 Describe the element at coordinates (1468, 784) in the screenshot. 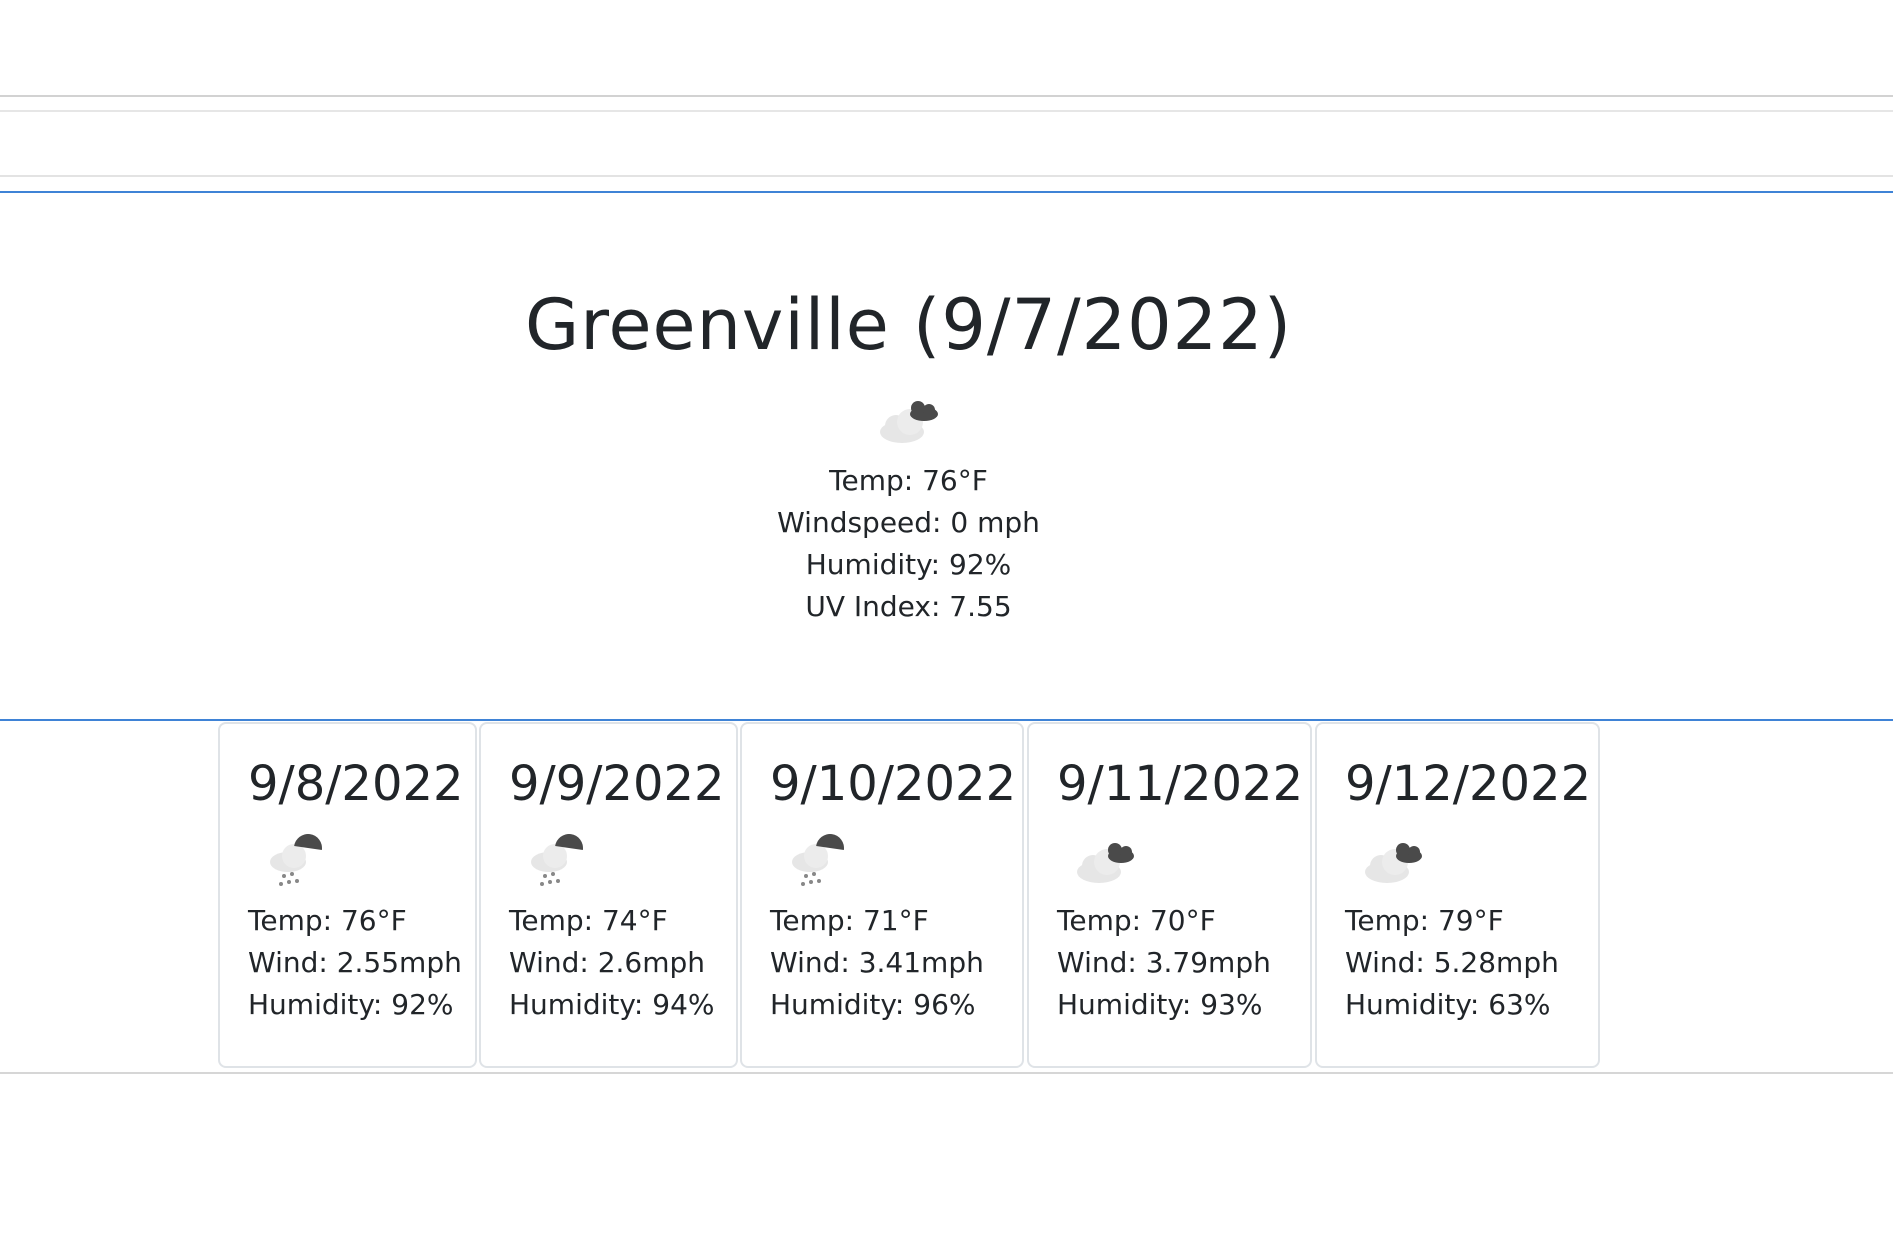

I see `forecast-date: 9/12/2022` at that location.